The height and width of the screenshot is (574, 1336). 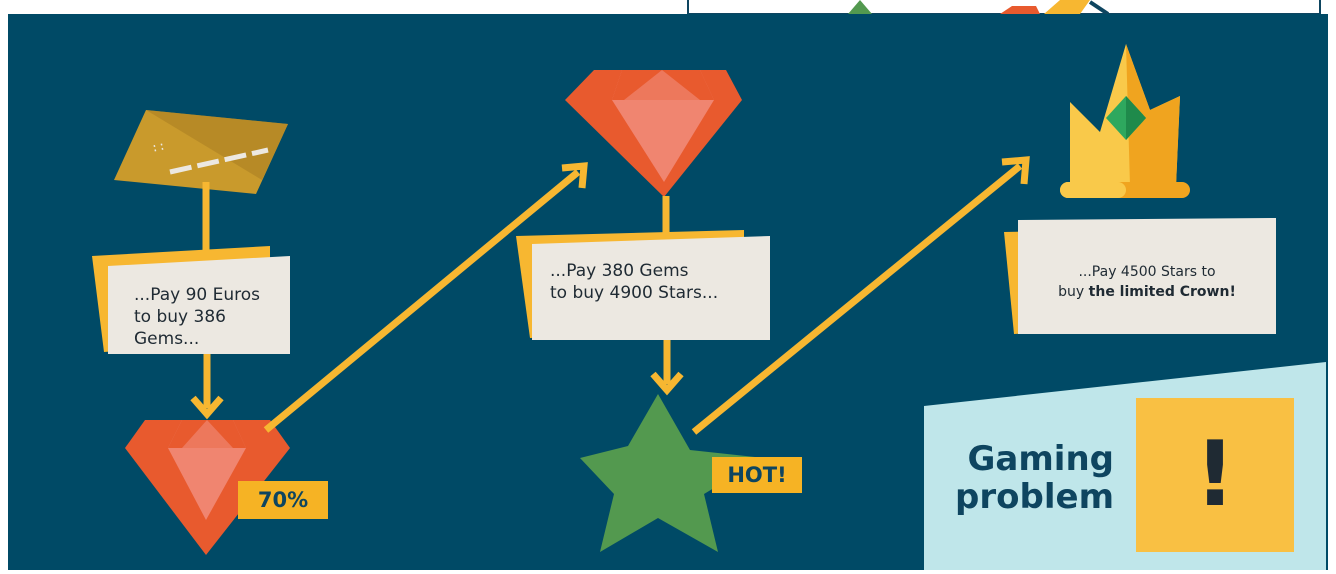 I want to click on step3-line1: ...Pay 4500 Stars to, so click(x=1147, y=272).